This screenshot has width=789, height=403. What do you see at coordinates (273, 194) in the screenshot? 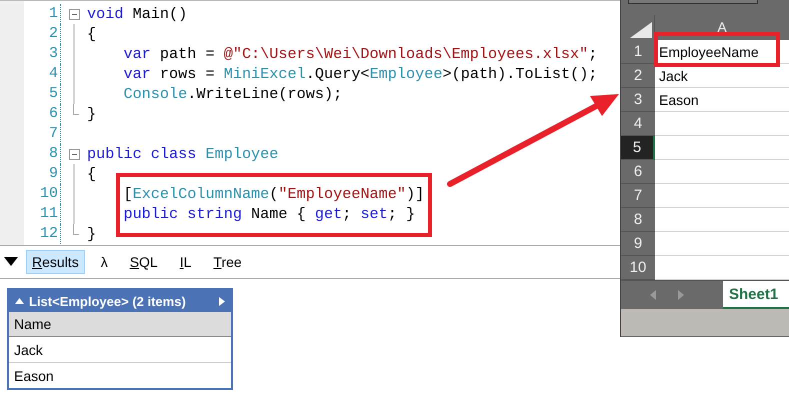
I see `code-line: [ExcelColumnName("EmployeeName")]` at bounding box center [273, 194].